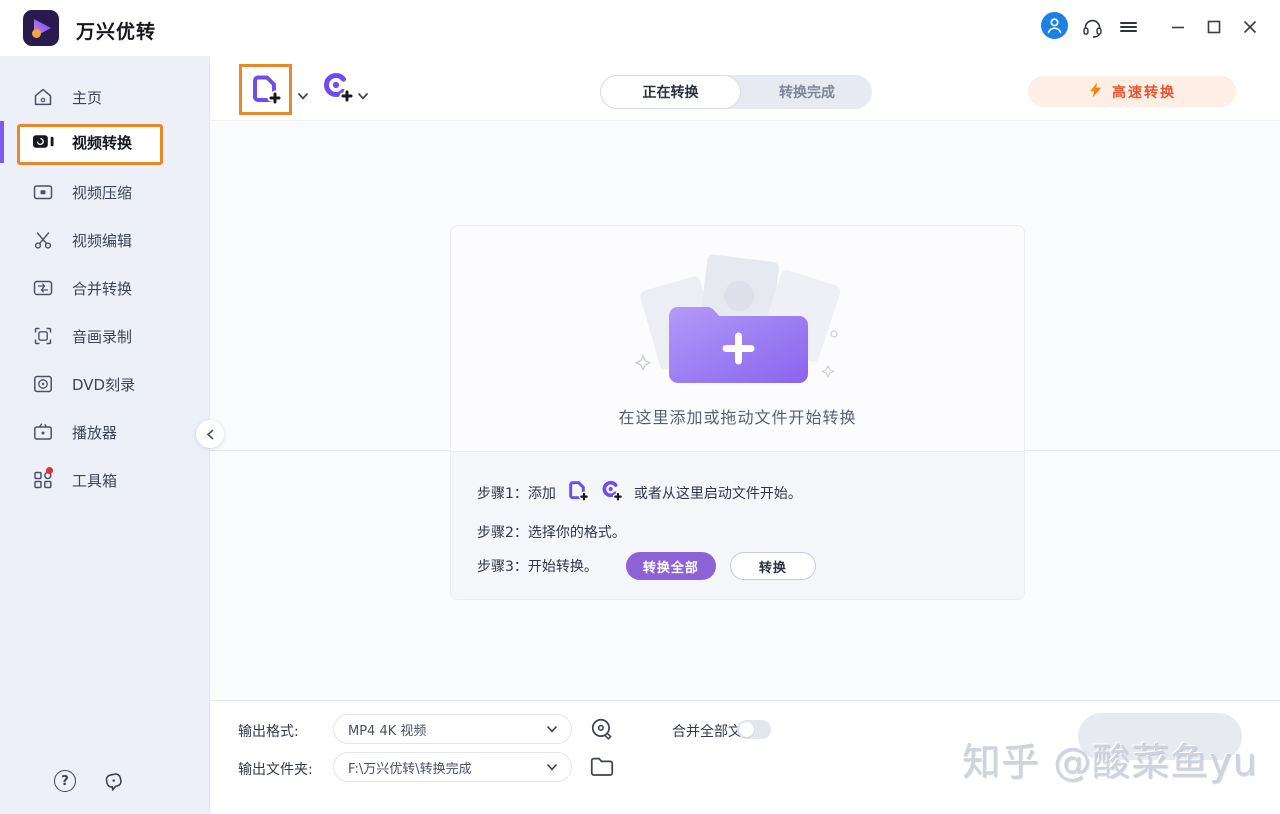 This screenshot has width=1280, height=814. I want to click on sidebar-item-home: 主页, so click(105, 97).